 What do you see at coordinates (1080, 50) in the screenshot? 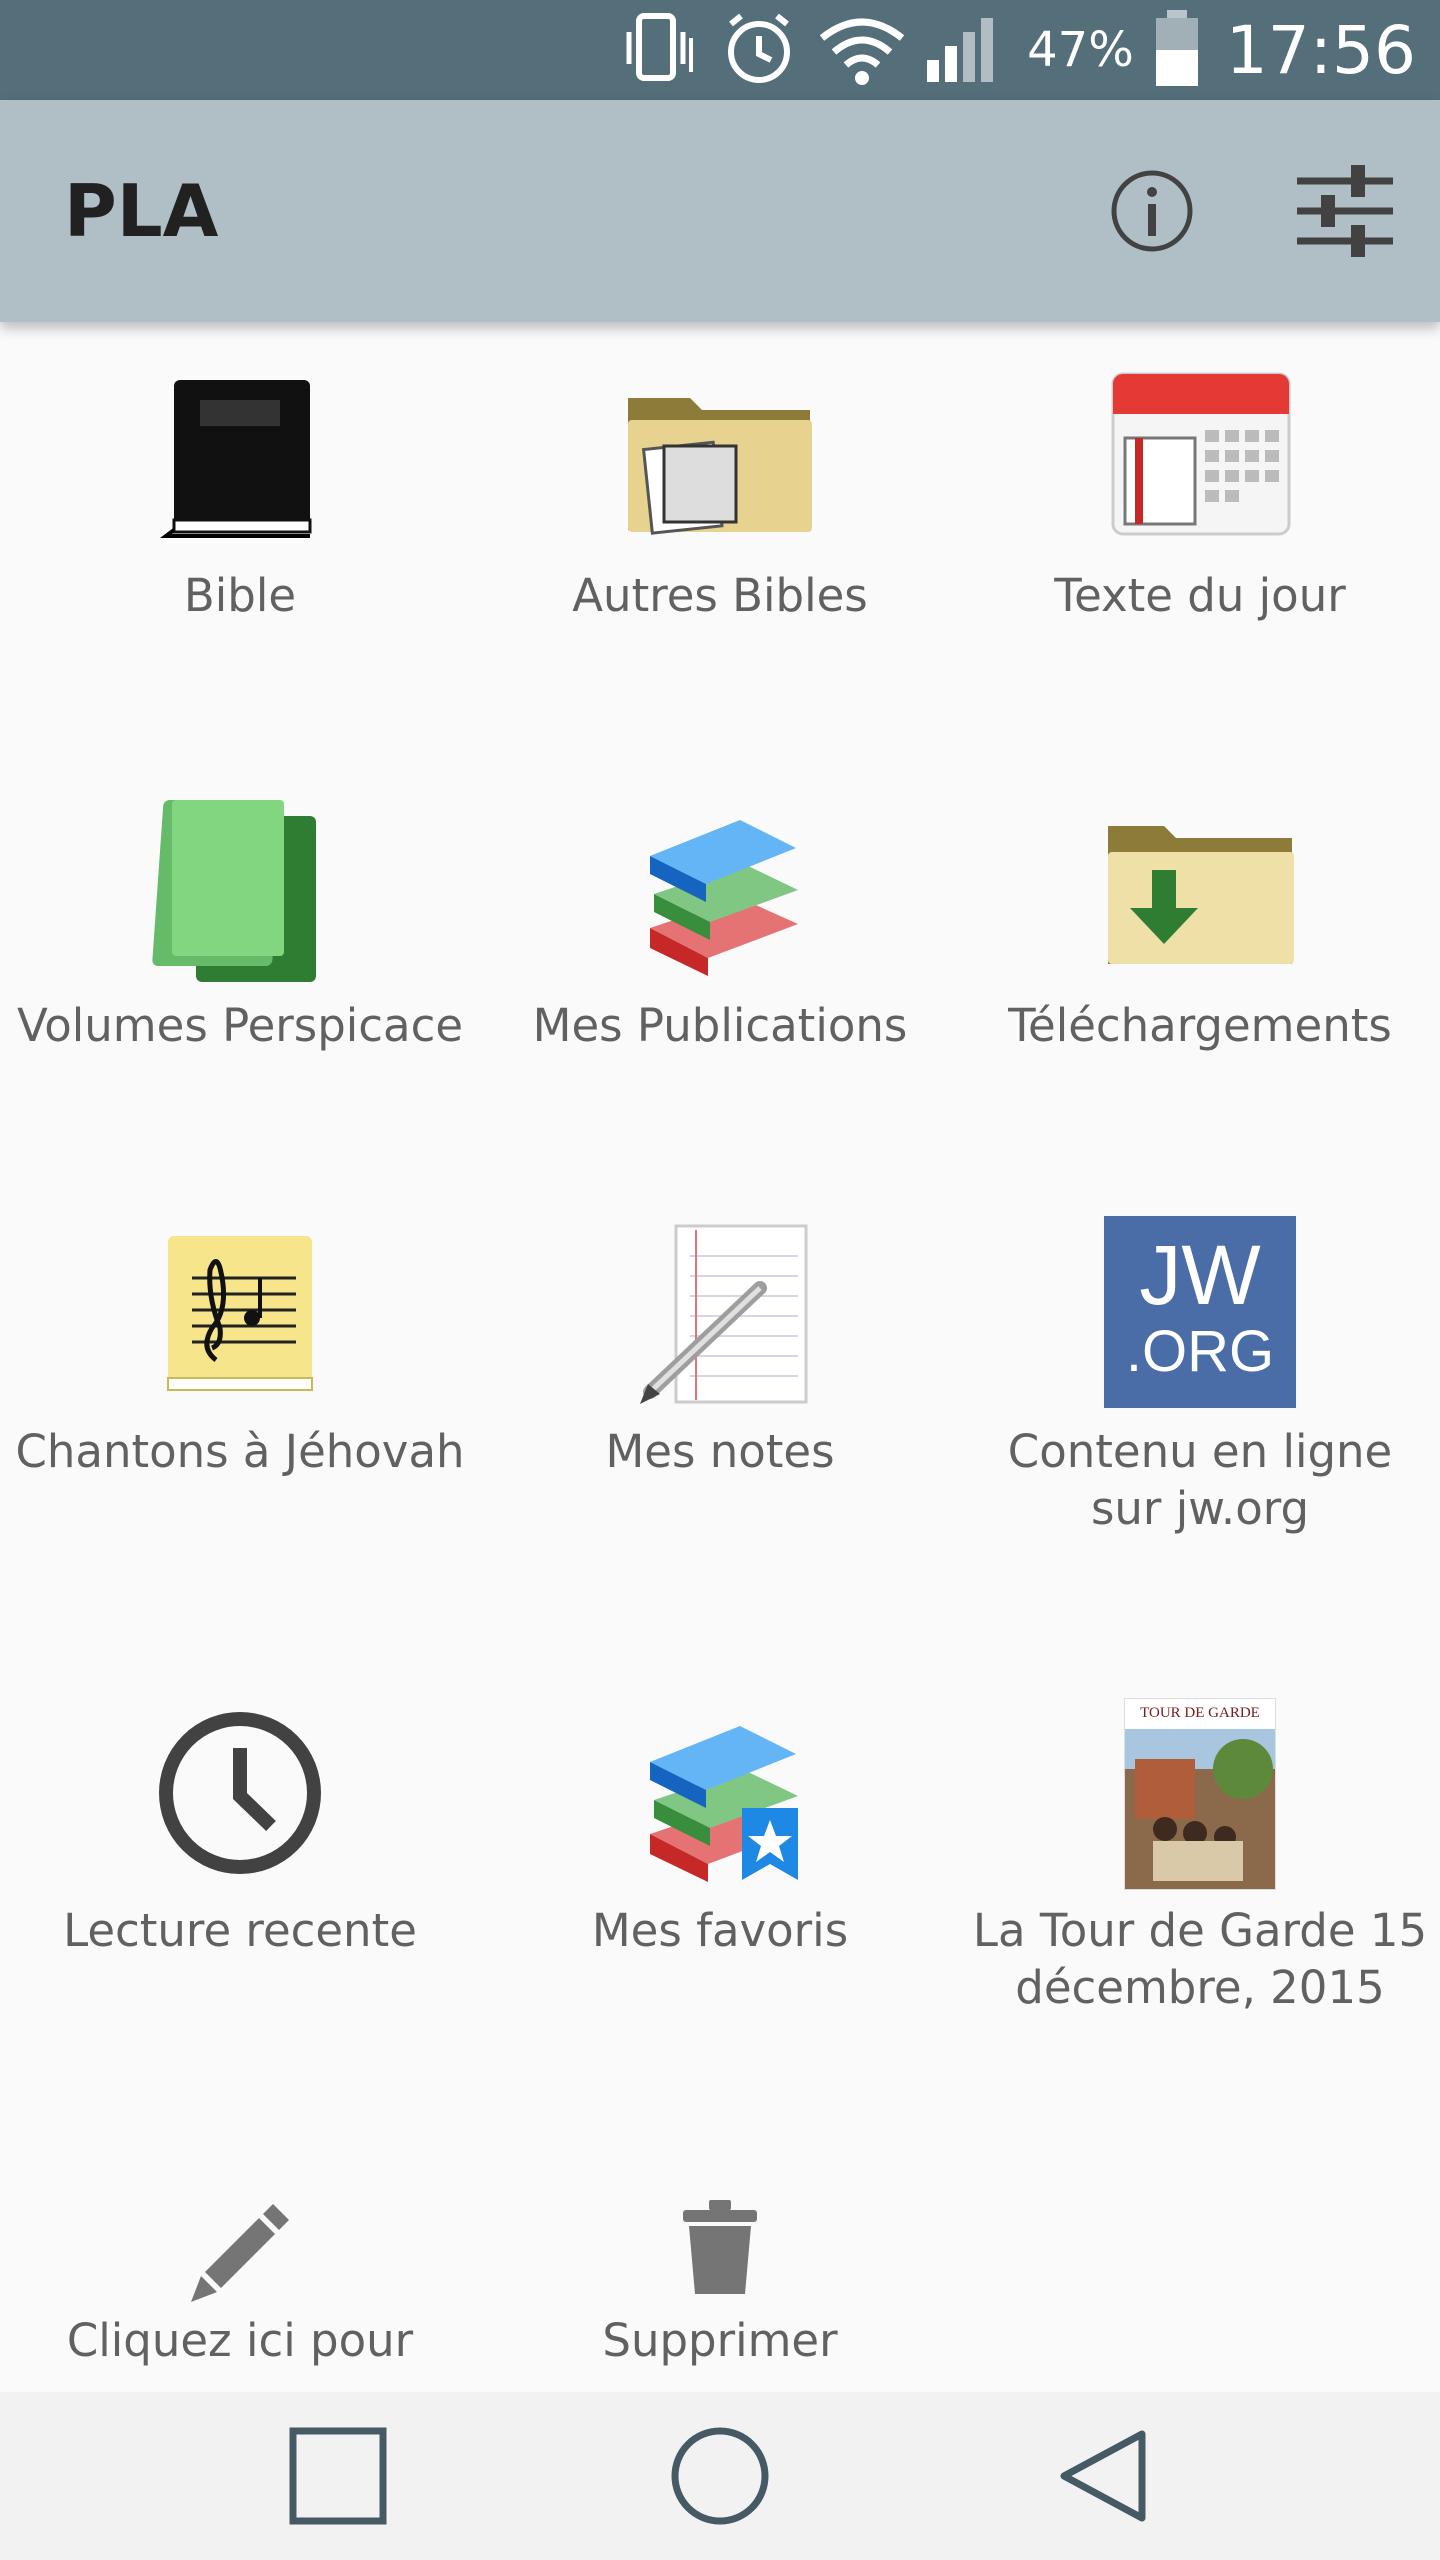
I see `battery-percent: 47%` at bounding box center [1080, 50].